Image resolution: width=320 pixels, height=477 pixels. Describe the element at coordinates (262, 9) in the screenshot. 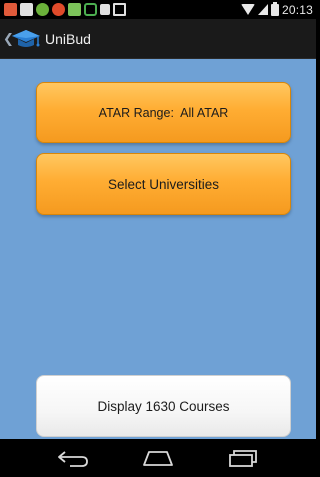

I see `signal-icon` at that location.